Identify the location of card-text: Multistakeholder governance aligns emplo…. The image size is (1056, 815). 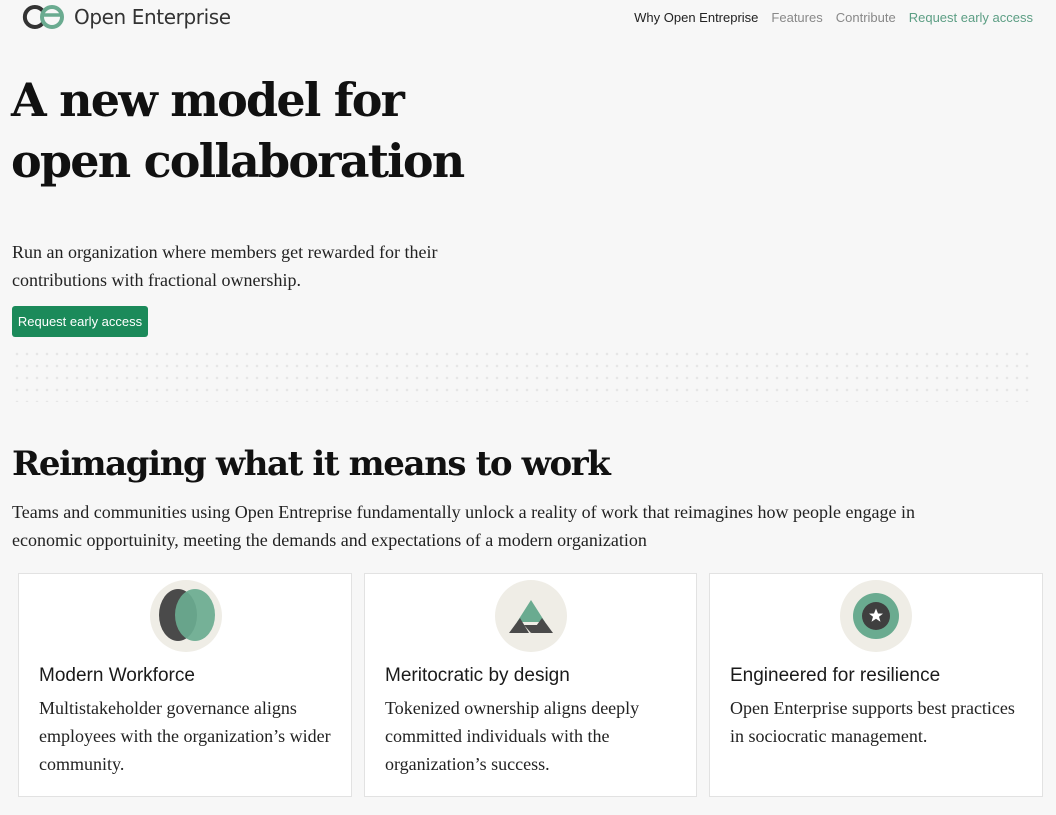
(185, 736).